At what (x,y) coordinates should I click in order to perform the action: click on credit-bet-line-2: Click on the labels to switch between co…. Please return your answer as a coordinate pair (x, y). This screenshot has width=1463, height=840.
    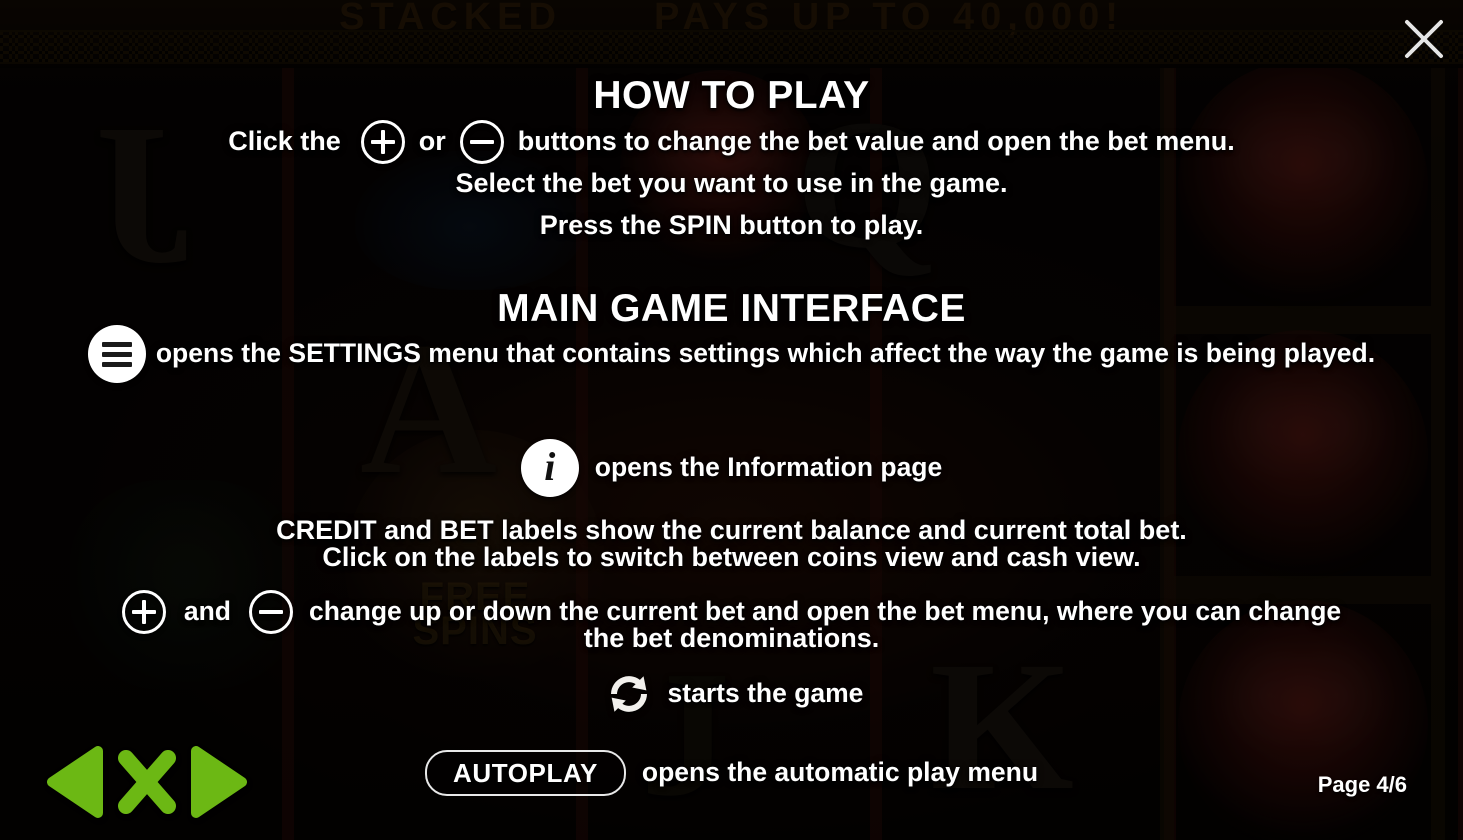
    Looking at the image, I should click on (731, 557).